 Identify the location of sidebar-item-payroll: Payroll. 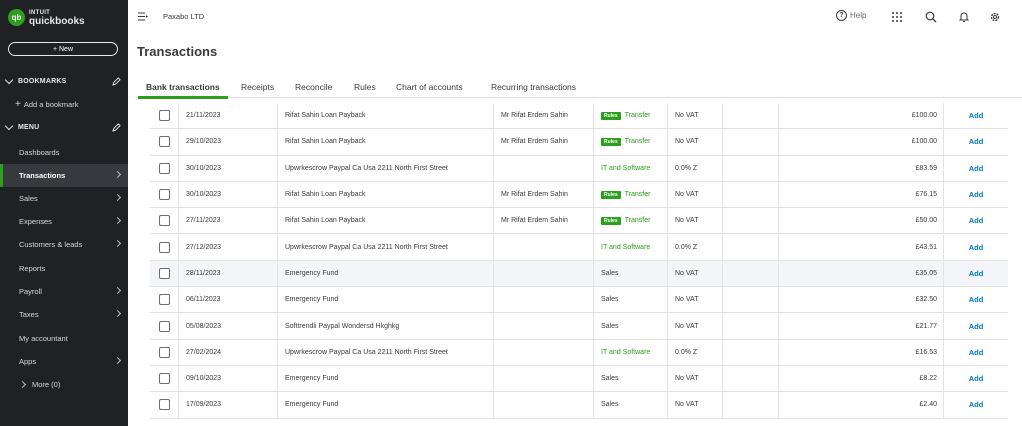
(64, 291).